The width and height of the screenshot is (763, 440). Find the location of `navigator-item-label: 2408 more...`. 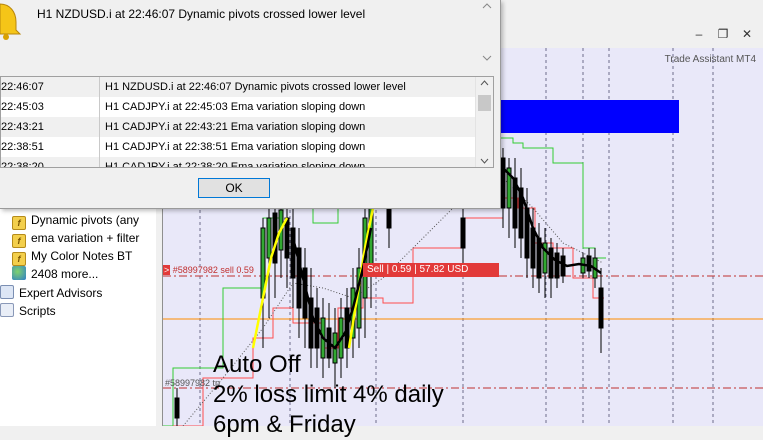

navigator-item-label: 2408 more... is located at coordinates (65, 274).